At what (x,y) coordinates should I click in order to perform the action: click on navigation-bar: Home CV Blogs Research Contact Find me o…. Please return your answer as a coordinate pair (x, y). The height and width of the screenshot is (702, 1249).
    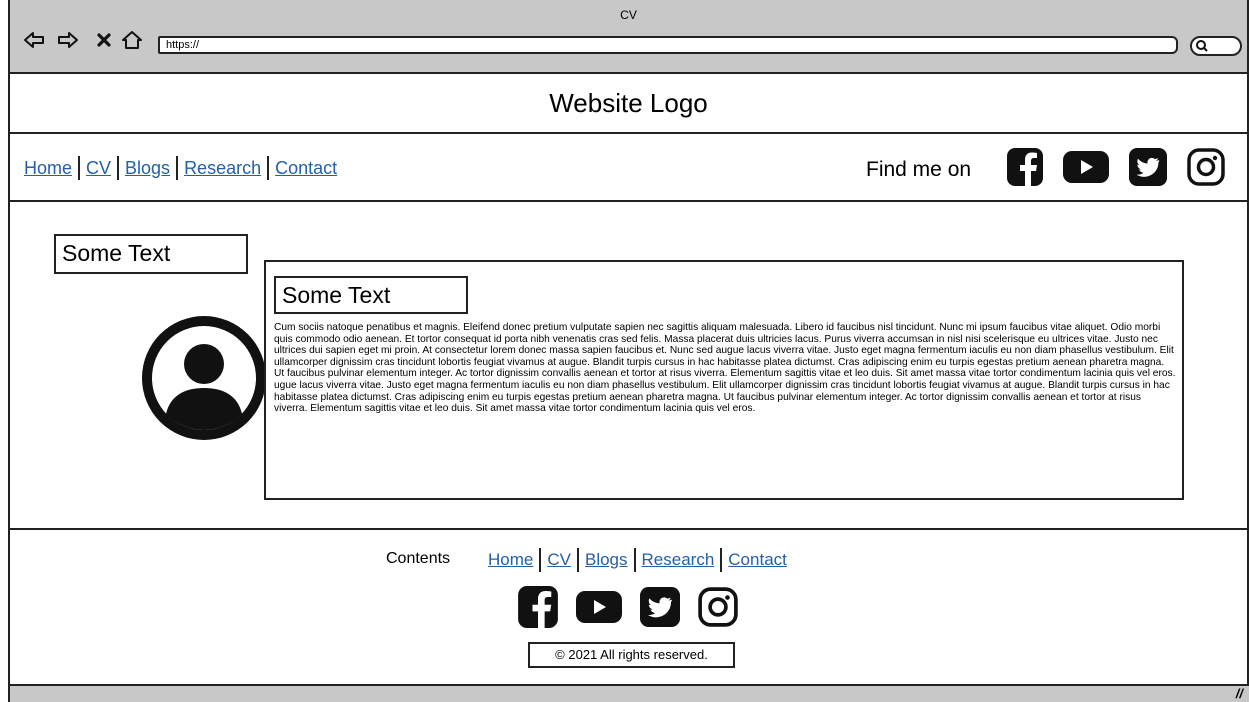
    Looking at the image, I should click on (628, 168).